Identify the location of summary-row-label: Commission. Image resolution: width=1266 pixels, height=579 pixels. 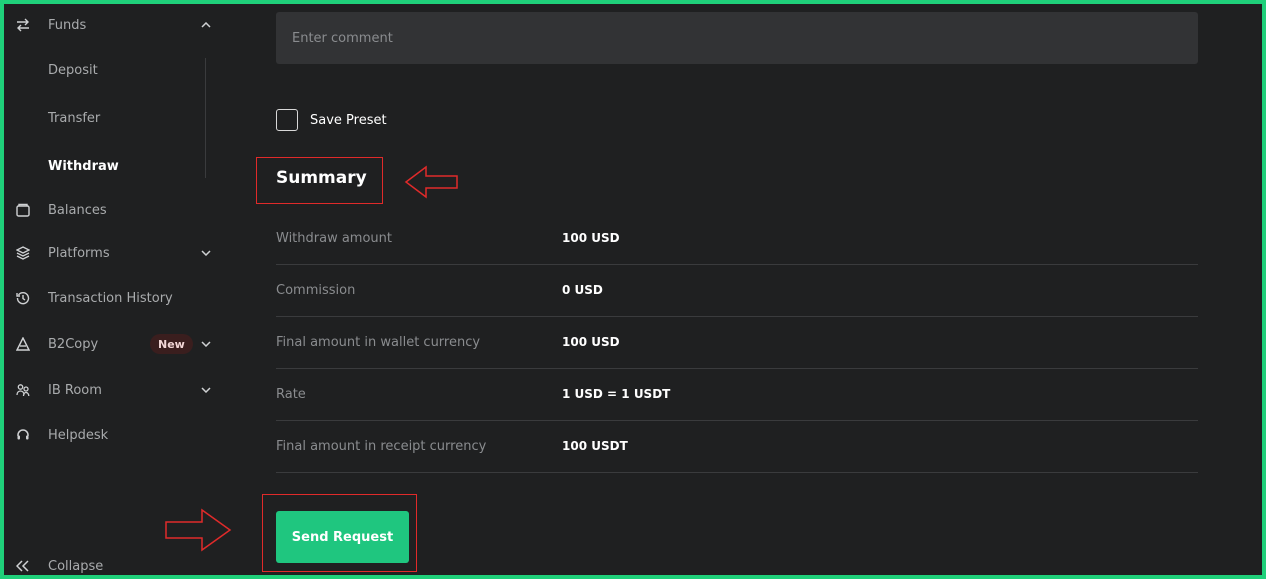
(316, 290).